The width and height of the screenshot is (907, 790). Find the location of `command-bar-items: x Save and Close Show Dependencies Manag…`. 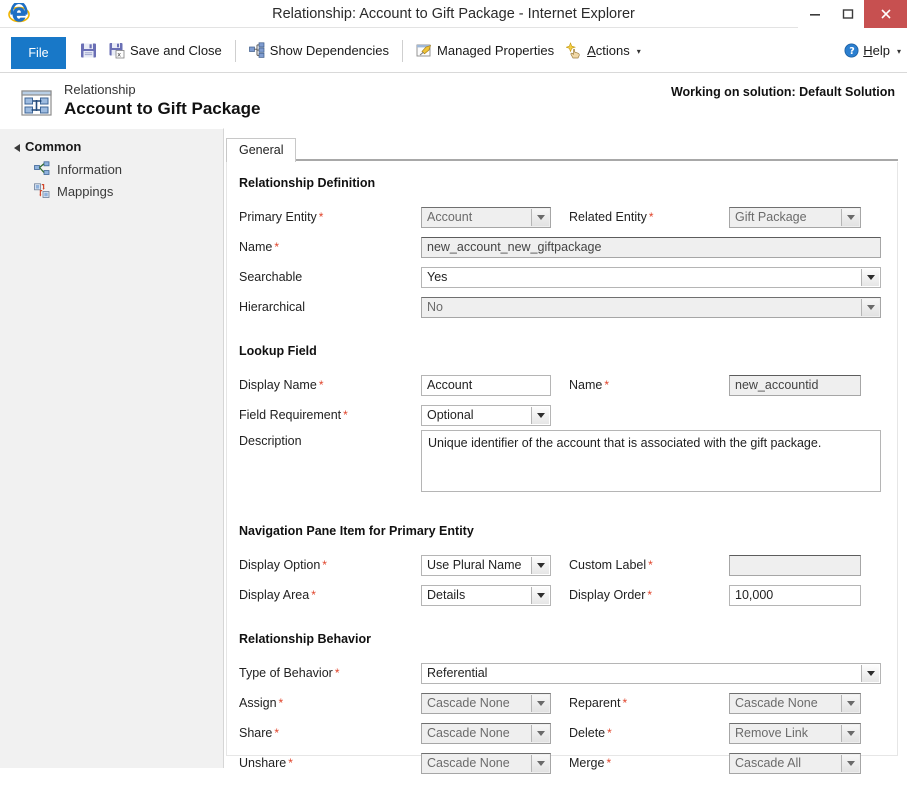

command-bar-items: x Save and Close Show Dependencies Manag… is located at coordinates (486, 50).